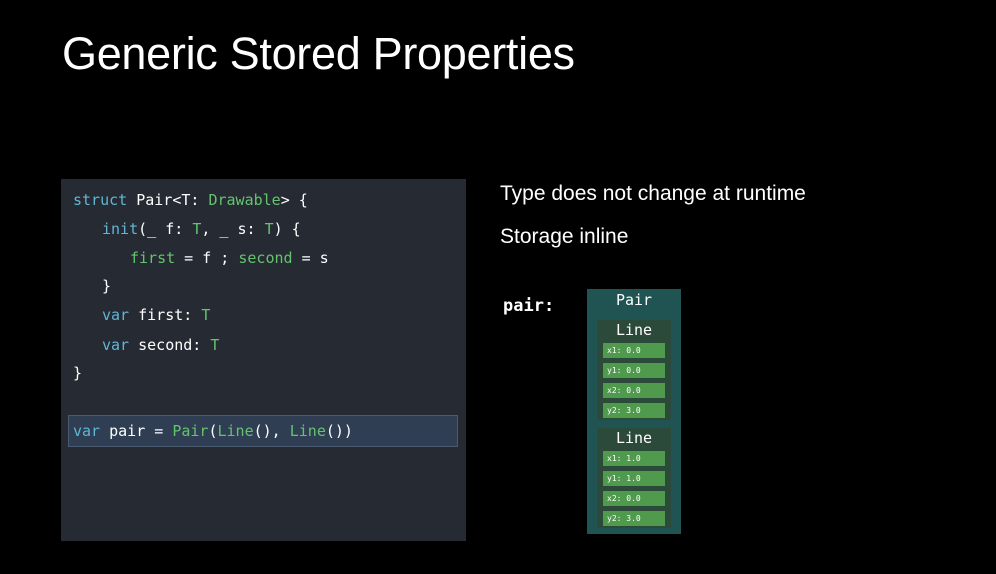  Describe the element at coordinates (310, 258) in the screenshot. I see `code-token: = s` at that location.